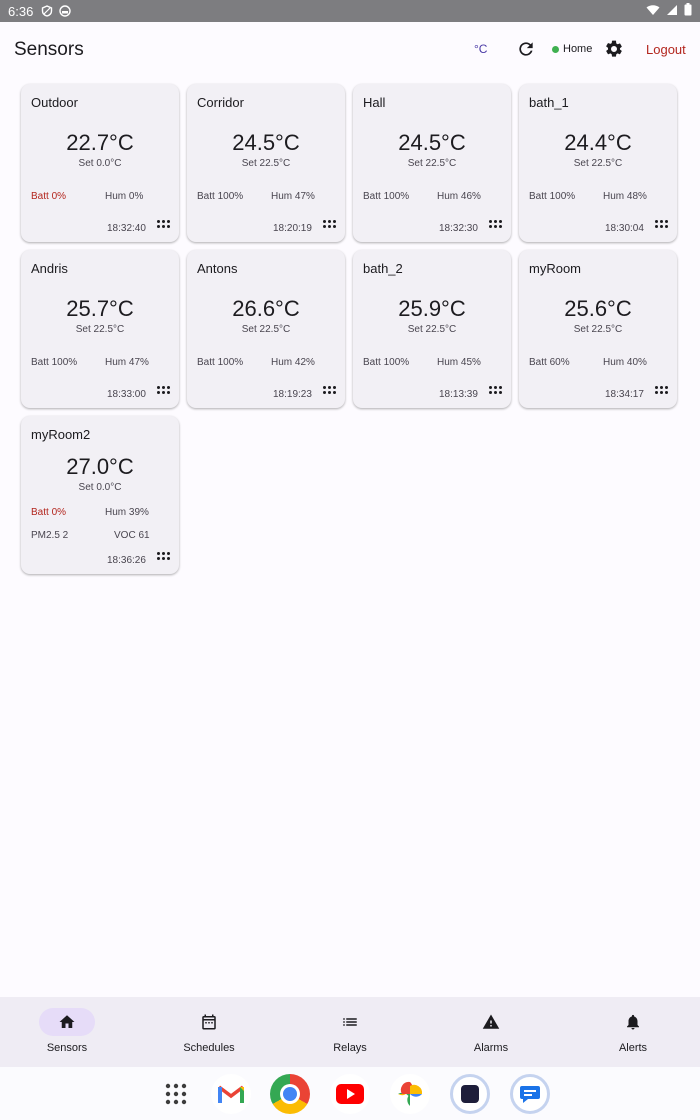  What do you see at coordinates (383, 268) in the screenshot?
I see `sensor-name: bath_2` at bounding box center [383, 268].